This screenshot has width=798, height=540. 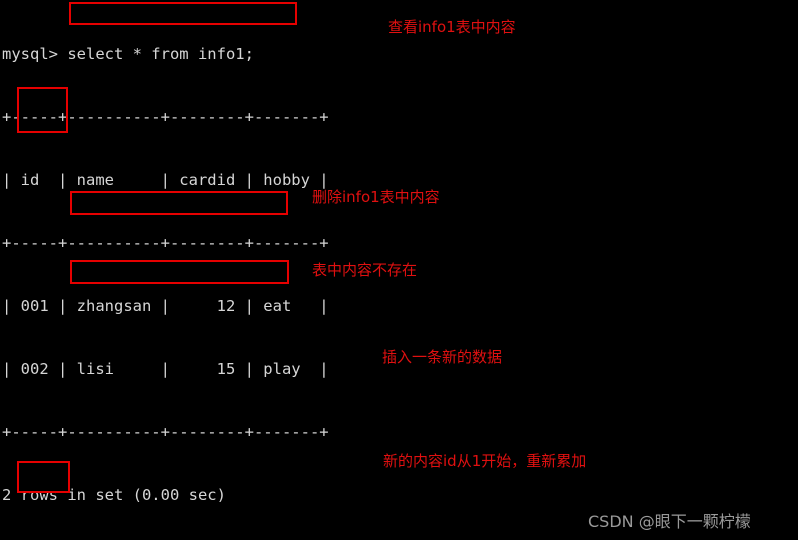 What do you see at coordinates (442, 357) in the screenshot?
I see `annotation-insert-new-data: 插入一条新的数据` at bounding box center [442, 357].